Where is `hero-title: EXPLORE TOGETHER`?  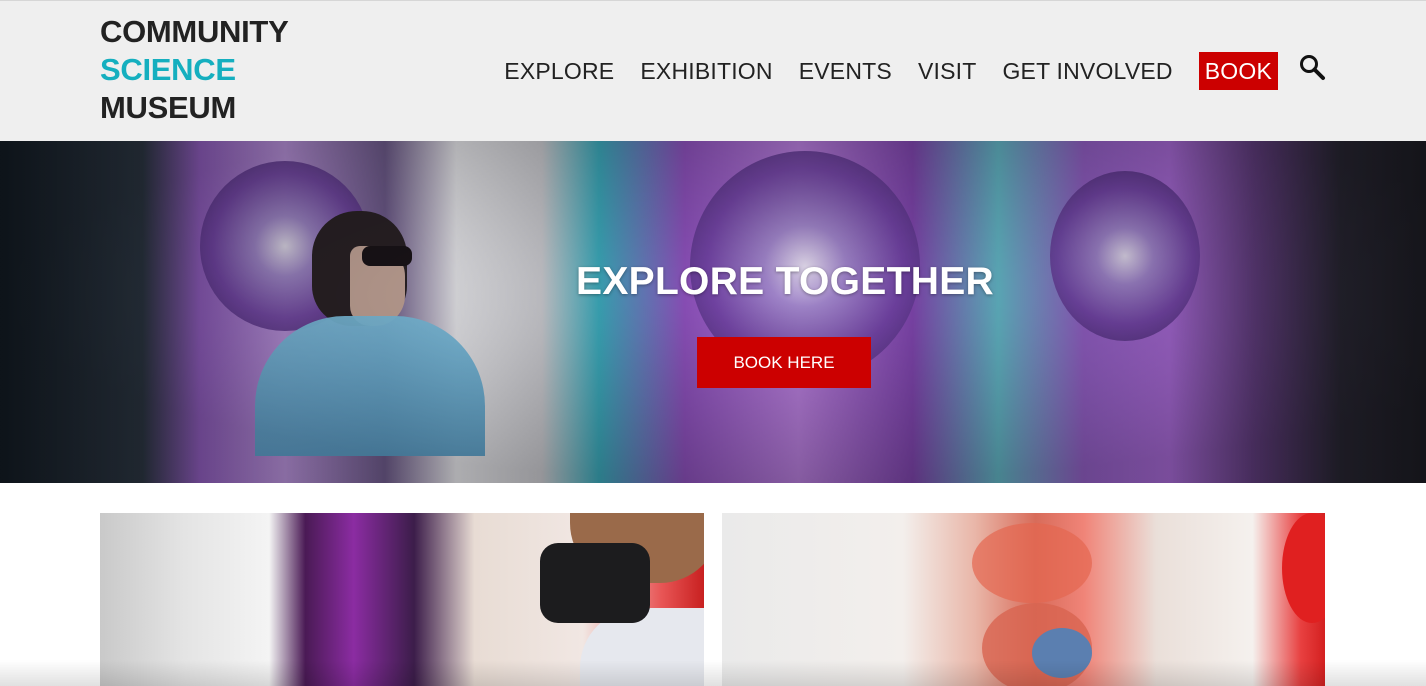 hero-title: EXPLORE TOGETHER is located at coordinates (785, 281).